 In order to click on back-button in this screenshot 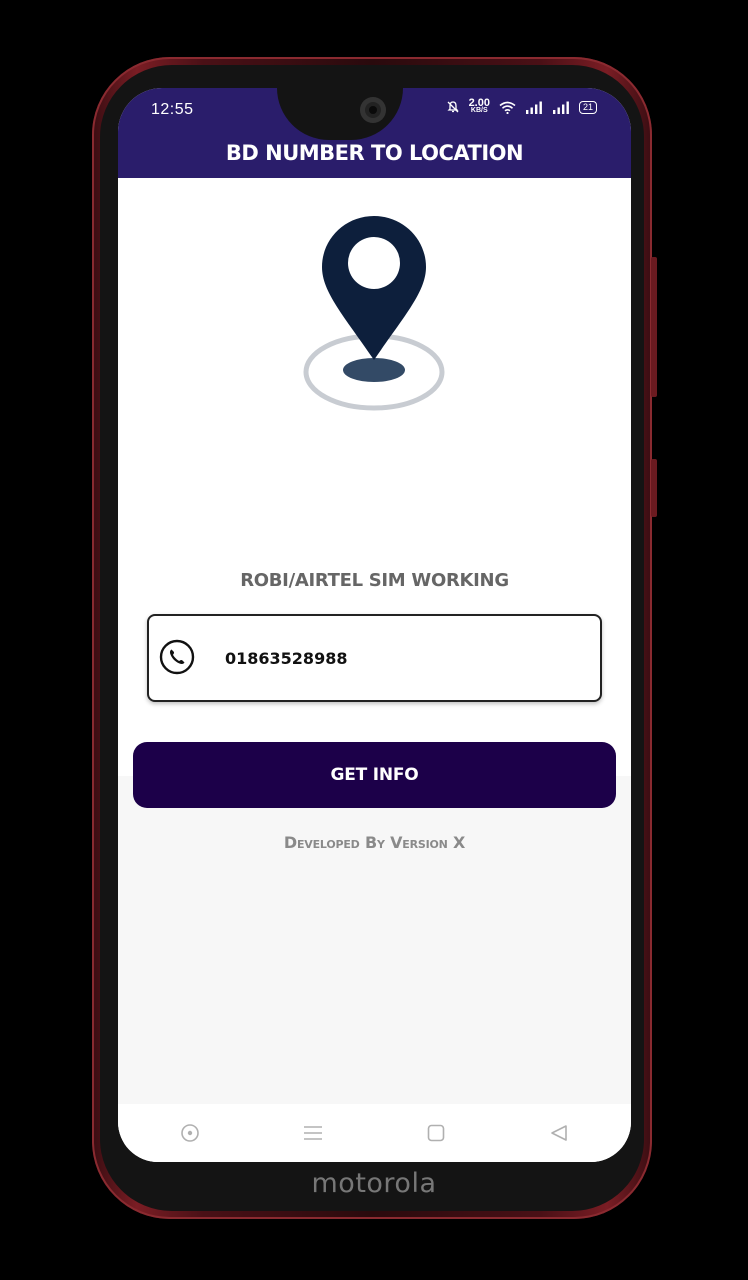, I will do `click(559, 1133)`.